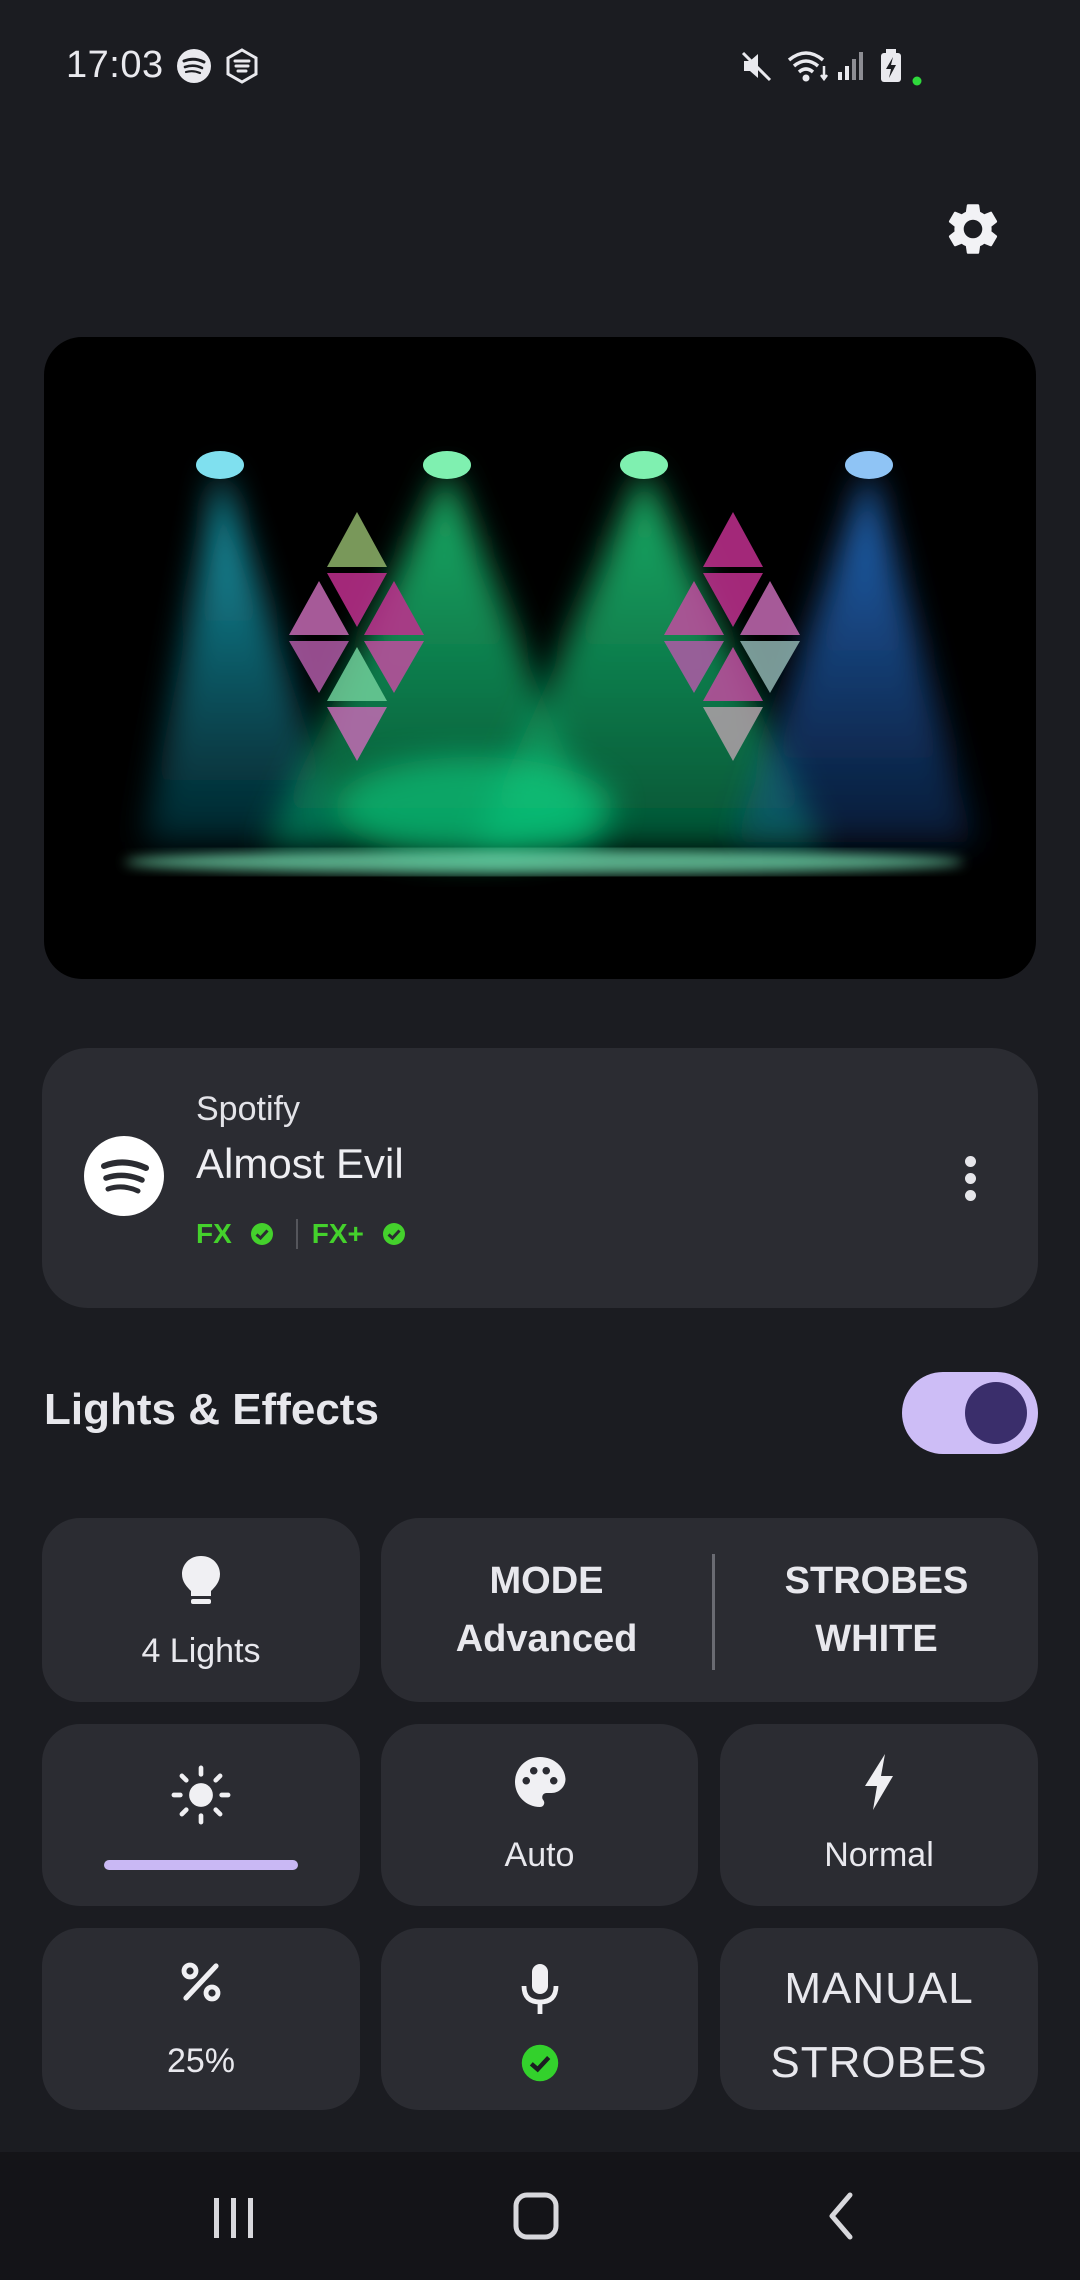 This screenshot has height=2280, width=1080. I want to click on status-time: 17:03, so click(115, 65).